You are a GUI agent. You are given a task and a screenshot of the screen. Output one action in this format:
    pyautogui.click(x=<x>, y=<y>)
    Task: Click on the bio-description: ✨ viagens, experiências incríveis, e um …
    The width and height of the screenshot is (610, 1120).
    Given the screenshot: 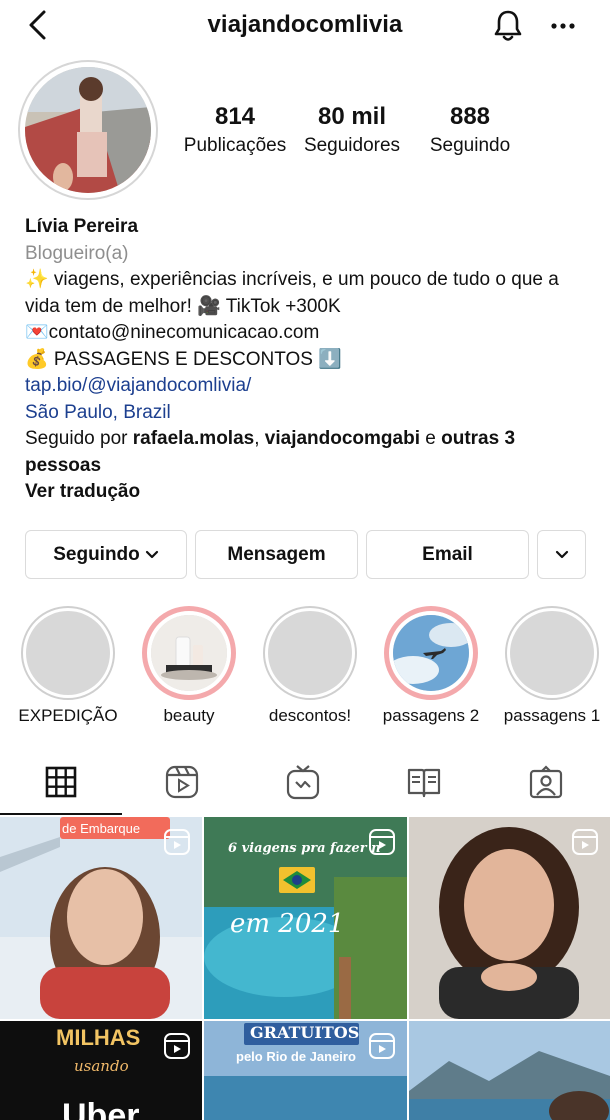 What is the action you would take?
    pyautogui.click(x=292, y=293)
    